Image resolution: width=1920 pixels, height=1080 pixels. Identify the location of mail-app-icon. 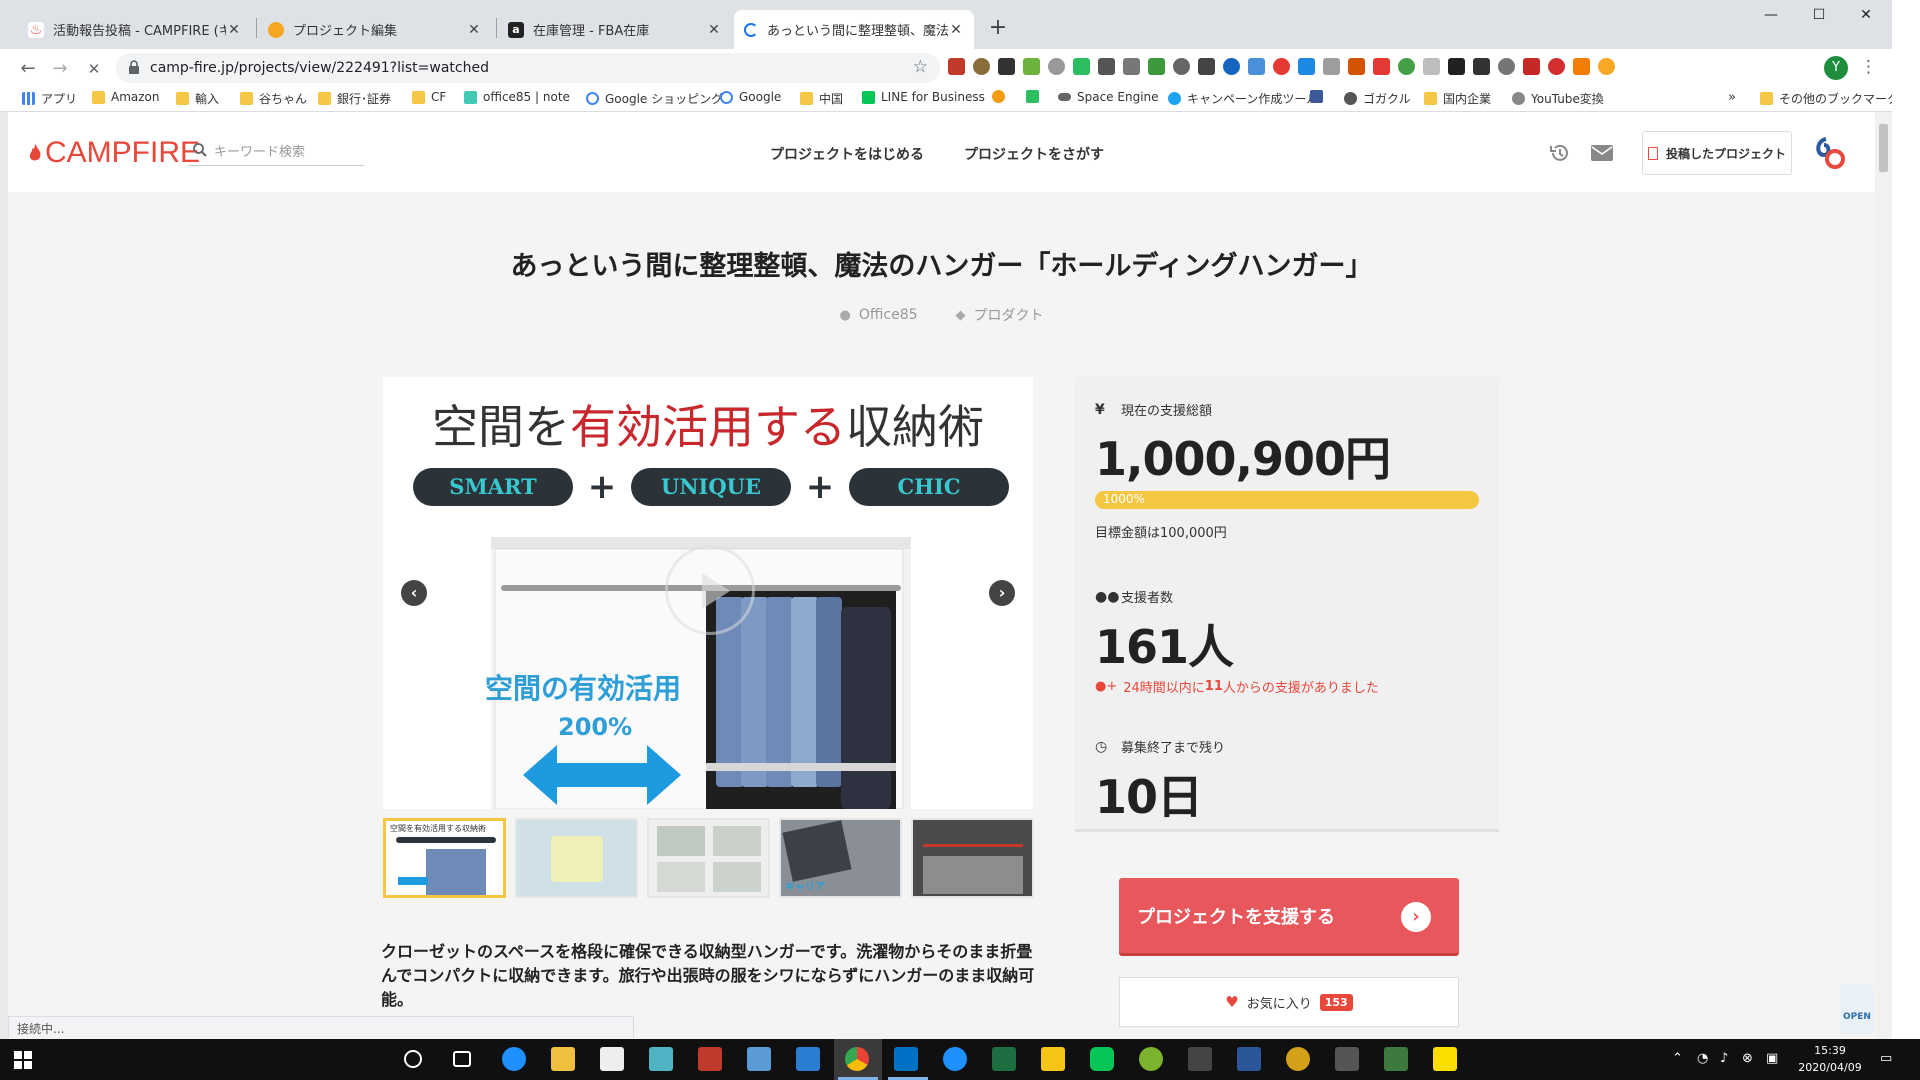
(808, 1059).